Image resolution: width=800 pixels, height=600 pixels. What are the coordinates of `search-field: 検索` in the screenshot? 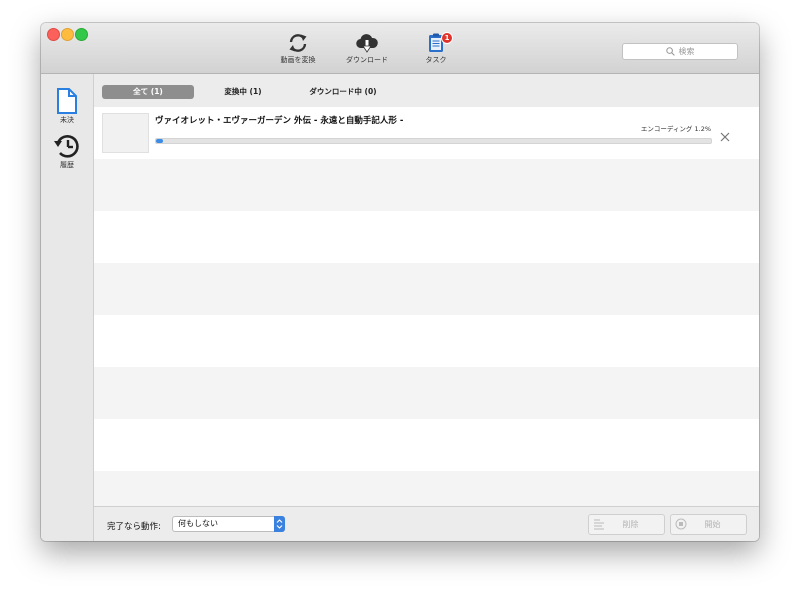 It's located at (680, 51).